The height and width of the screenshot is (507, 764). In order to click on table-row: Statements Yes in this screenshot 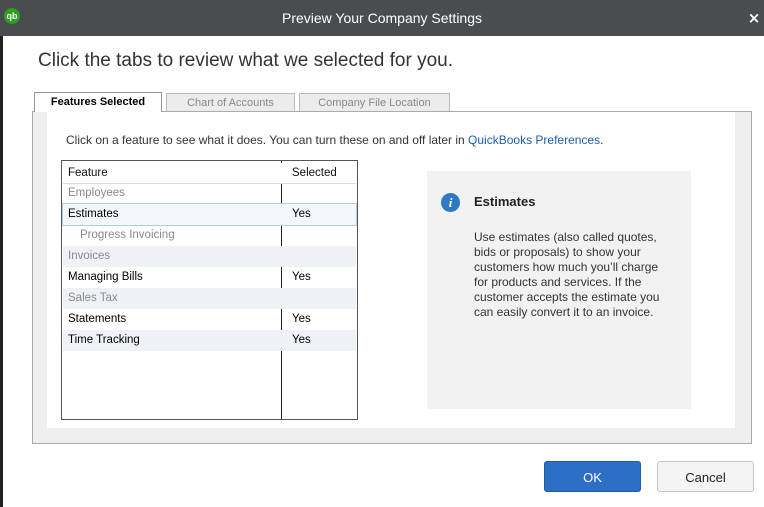, I will do `click(209, 319)`.